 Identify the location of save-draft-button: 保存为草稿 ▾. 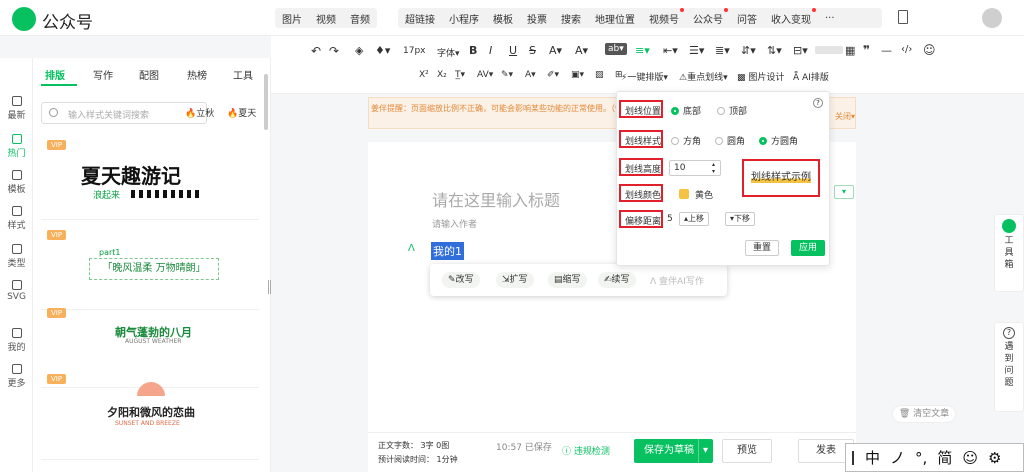
(673, 451).